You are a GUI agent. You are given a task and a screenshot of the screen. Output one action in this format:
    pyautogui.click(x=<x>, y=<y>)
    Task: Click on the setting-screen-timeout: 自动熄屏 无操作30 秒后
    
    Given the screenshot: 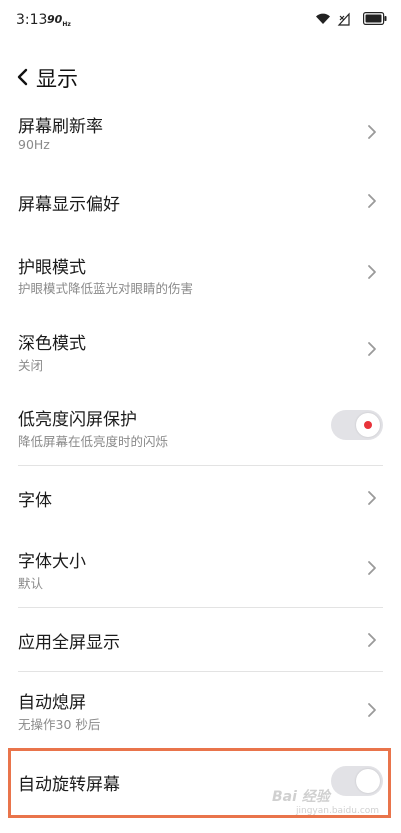 What is the action you would take?
    pyautogui.click(x=200, y=708)
    